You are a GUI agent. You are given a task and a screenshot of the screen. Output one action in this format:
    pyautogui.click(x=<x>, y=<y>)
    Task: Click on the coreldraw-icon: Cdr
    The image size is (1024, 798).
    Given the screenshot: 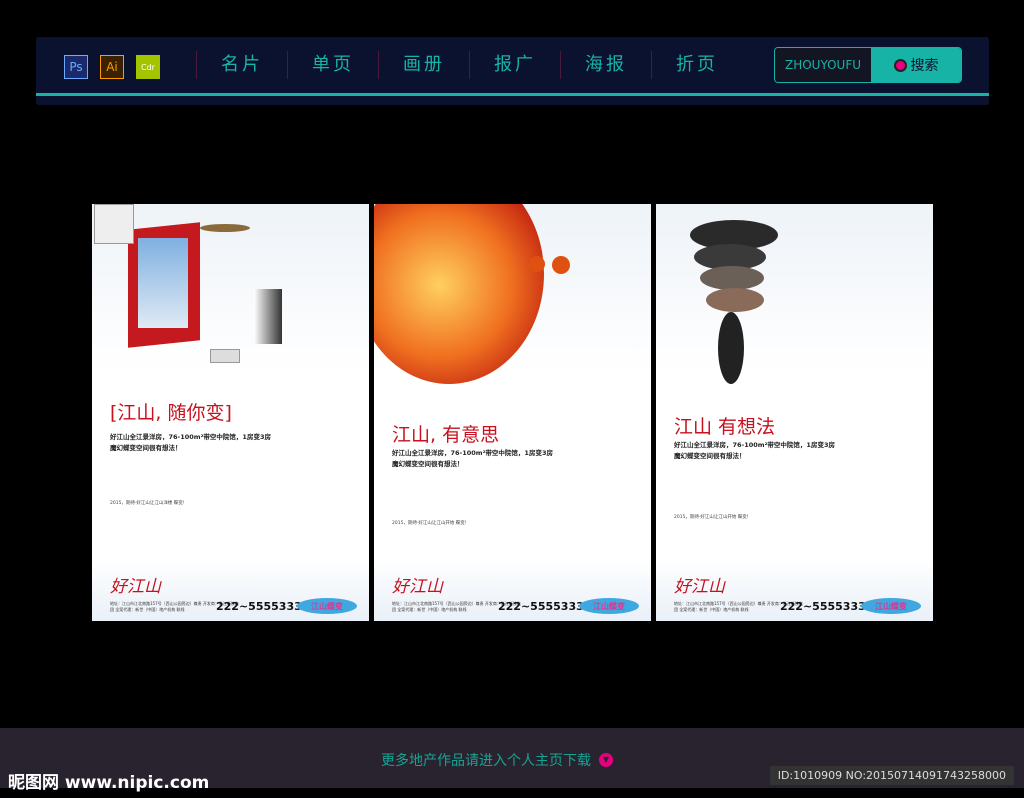 What is the action you would take?
    pyautogui.click(x=148, y=67)
    